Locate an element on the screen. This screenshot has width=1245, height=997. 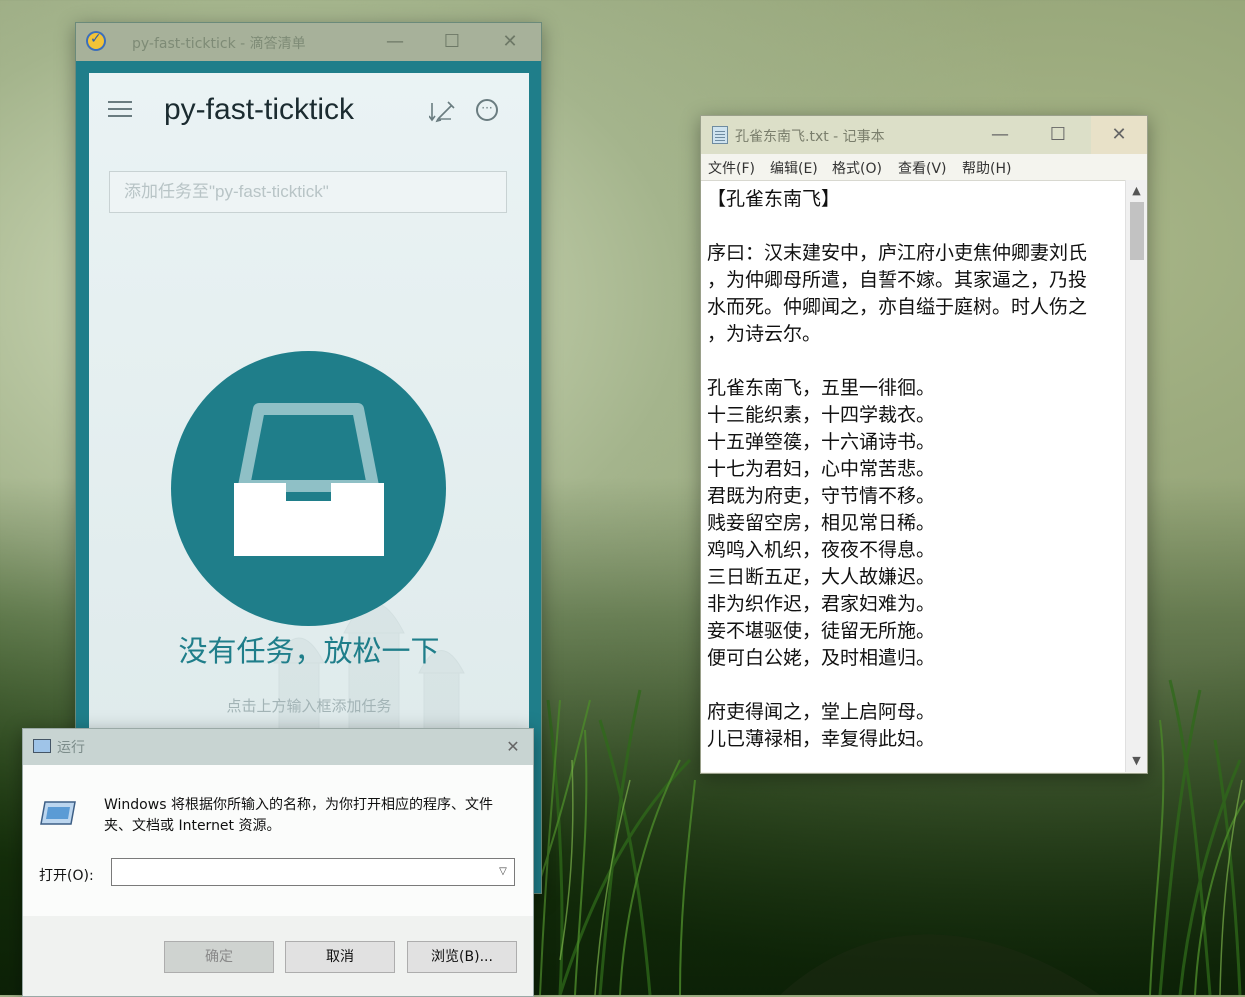
menu-view: 查看(V) is located at coordinates (922, 168).